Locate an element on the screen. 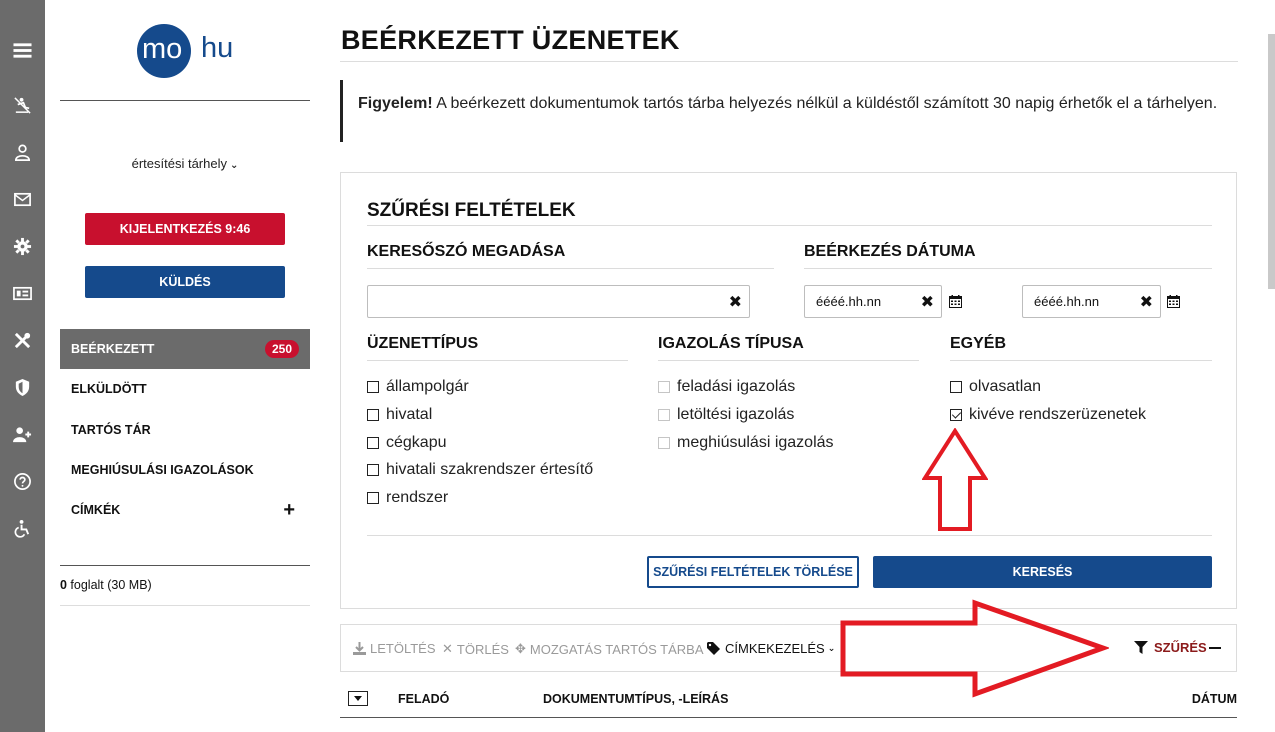 The height and width of the screenshot is (732, 1275). nav-item-sent: ELKÜLDÖTT is located at coordinates (185, 389).